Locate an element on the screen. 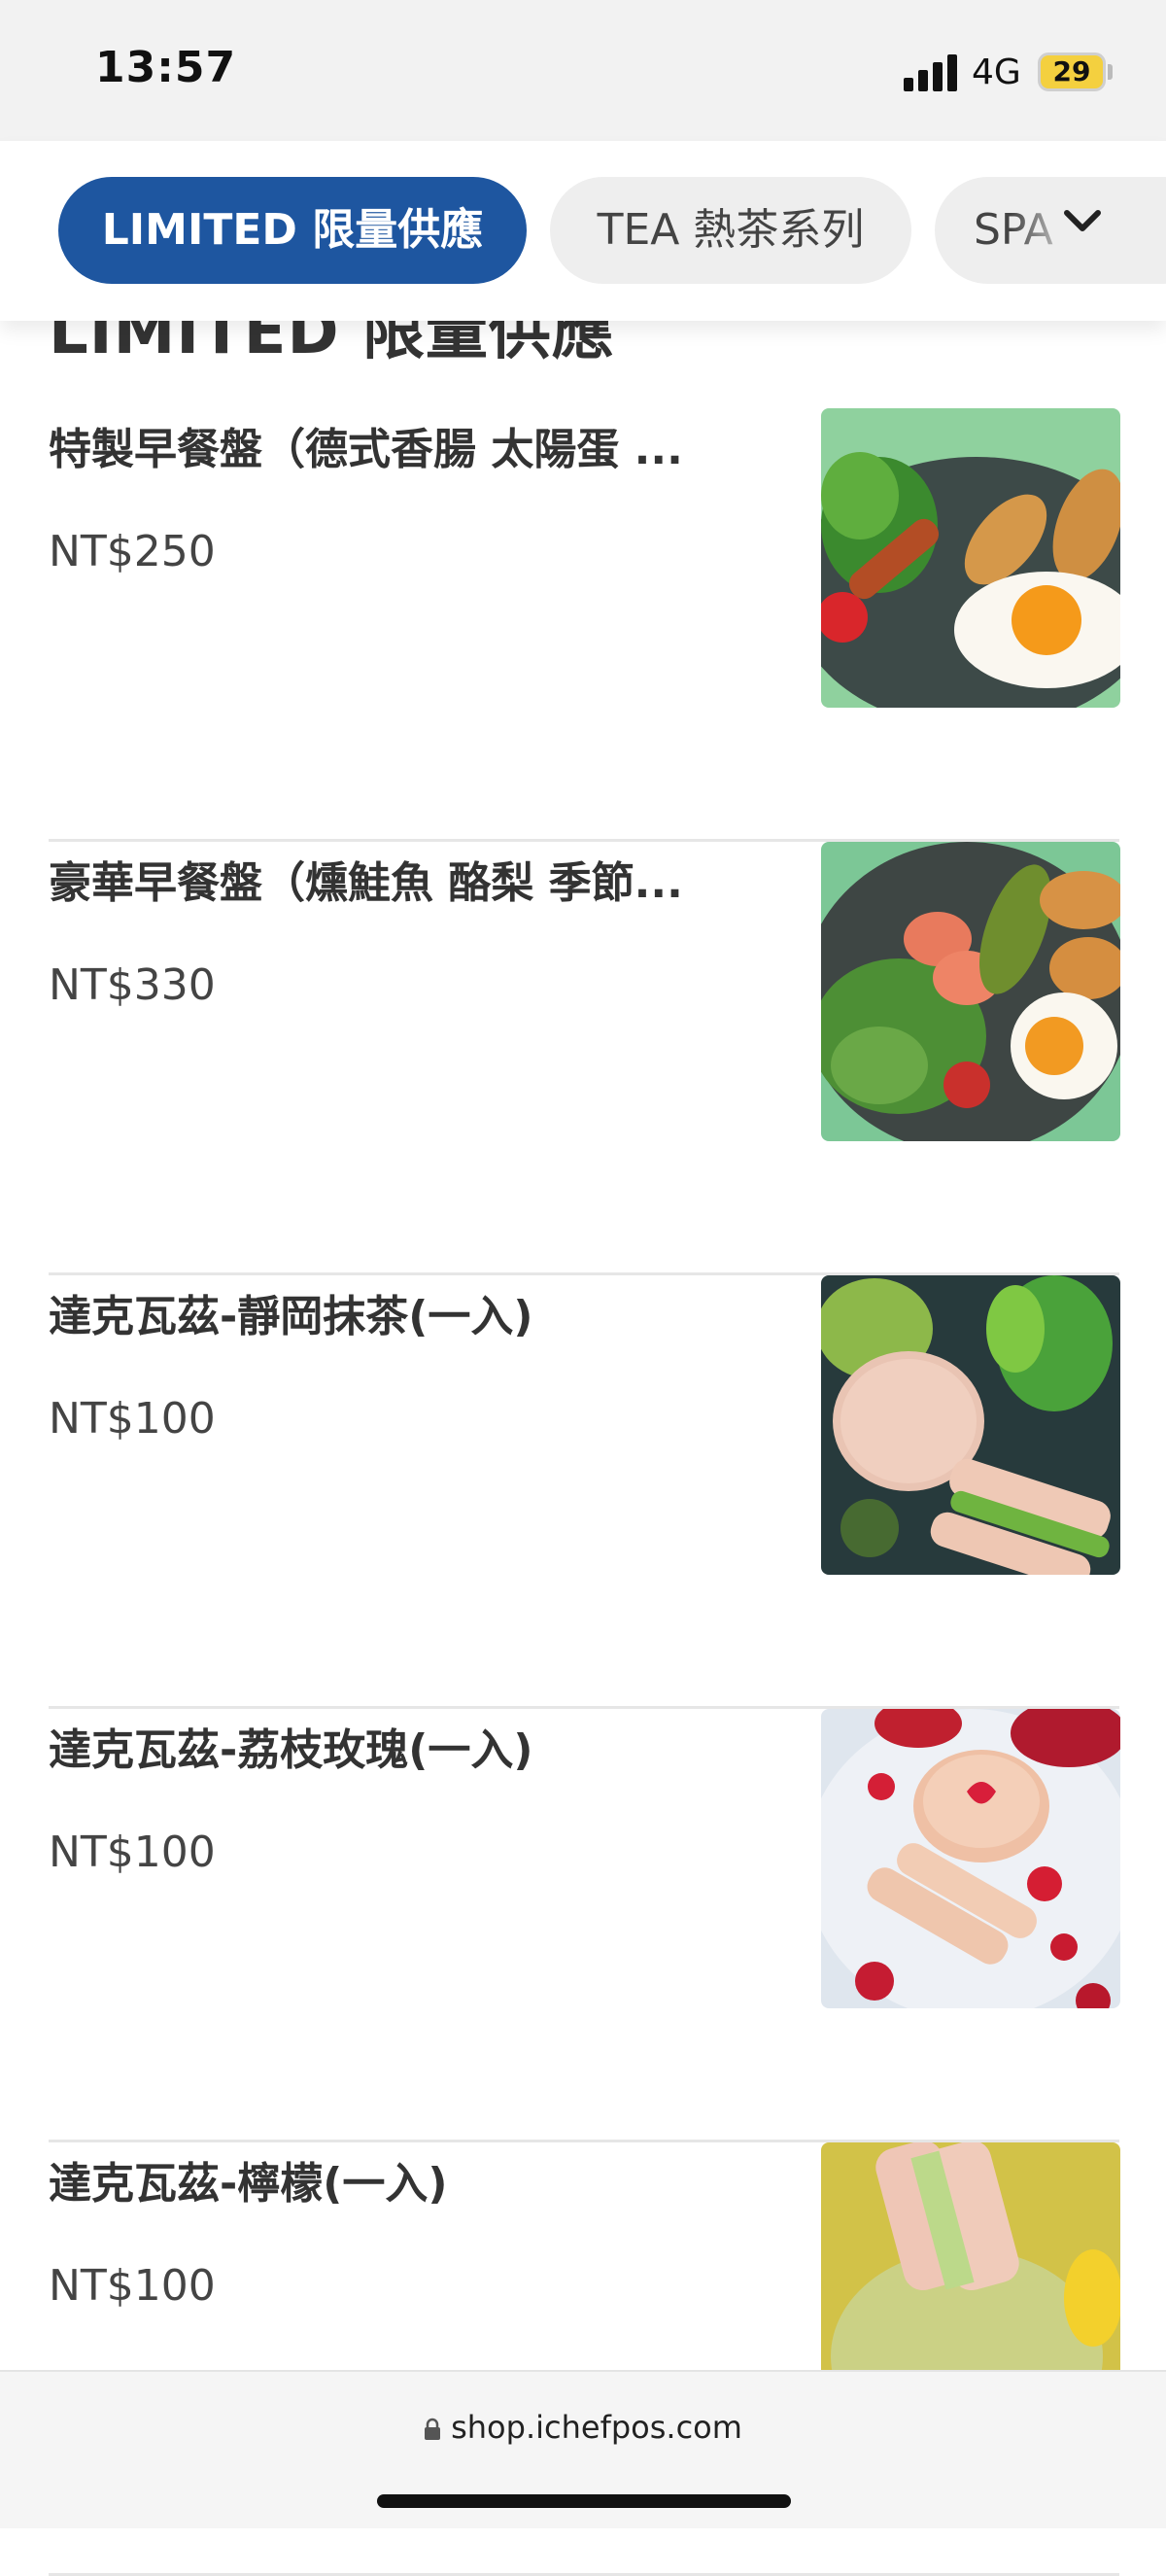 The image size is (1166, 2576). item-name: 達克瓦茲-檸檬(一入) is located at coordinates (248, 2184).